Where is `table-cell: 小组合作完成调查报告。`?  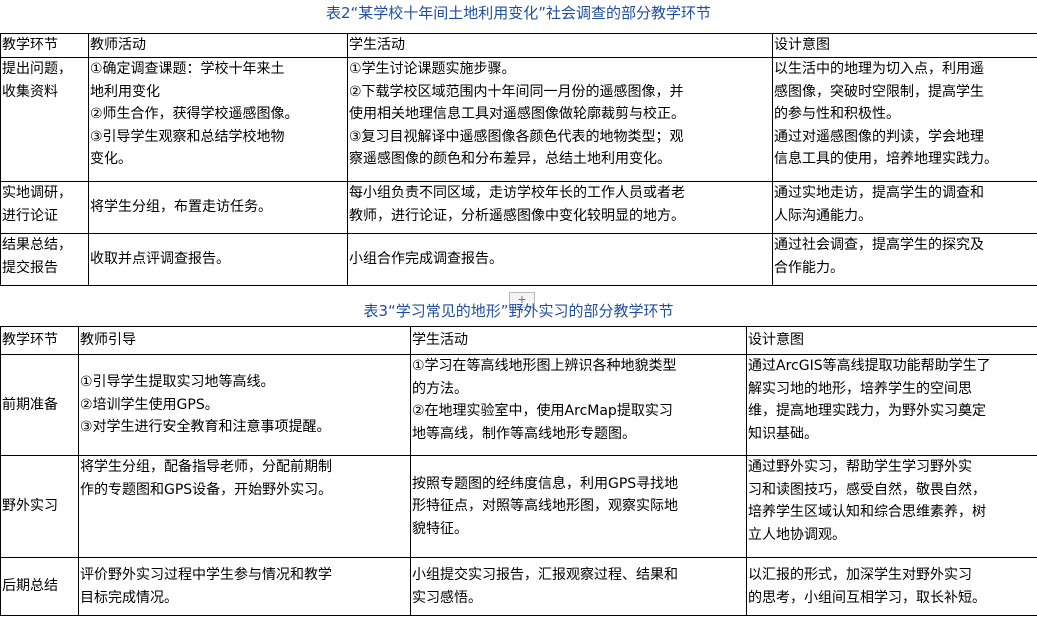
table-cell: 小组合作完成调查报告。 is located at coordinates (560, 259).